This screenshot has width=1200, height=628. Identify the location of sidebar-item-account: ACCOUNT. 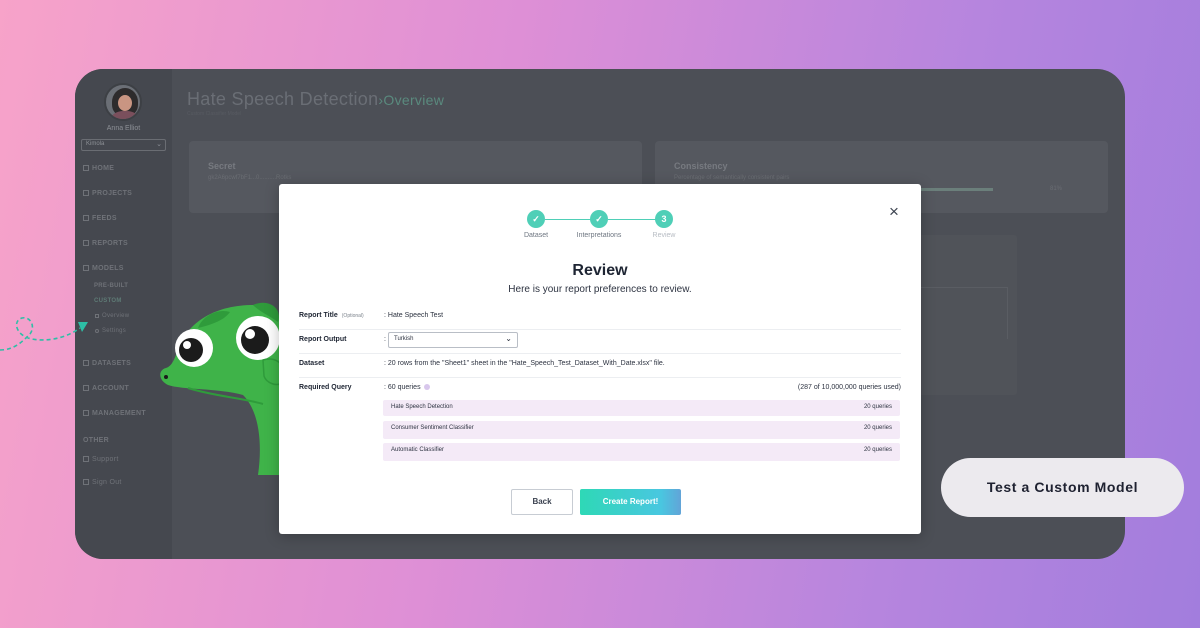
(106, 388).